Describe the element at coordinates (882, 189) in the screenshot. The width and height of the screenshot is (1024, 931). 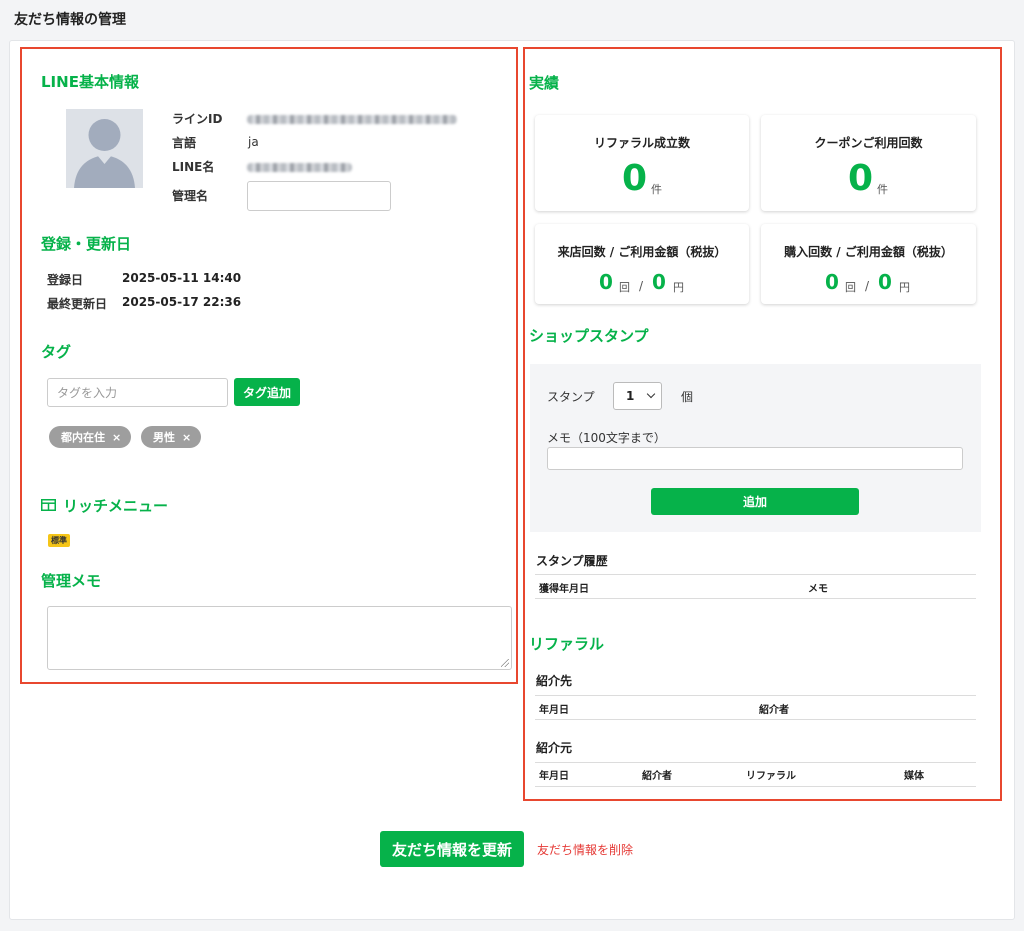
I see `coupon-count-unit: 件` at that location.